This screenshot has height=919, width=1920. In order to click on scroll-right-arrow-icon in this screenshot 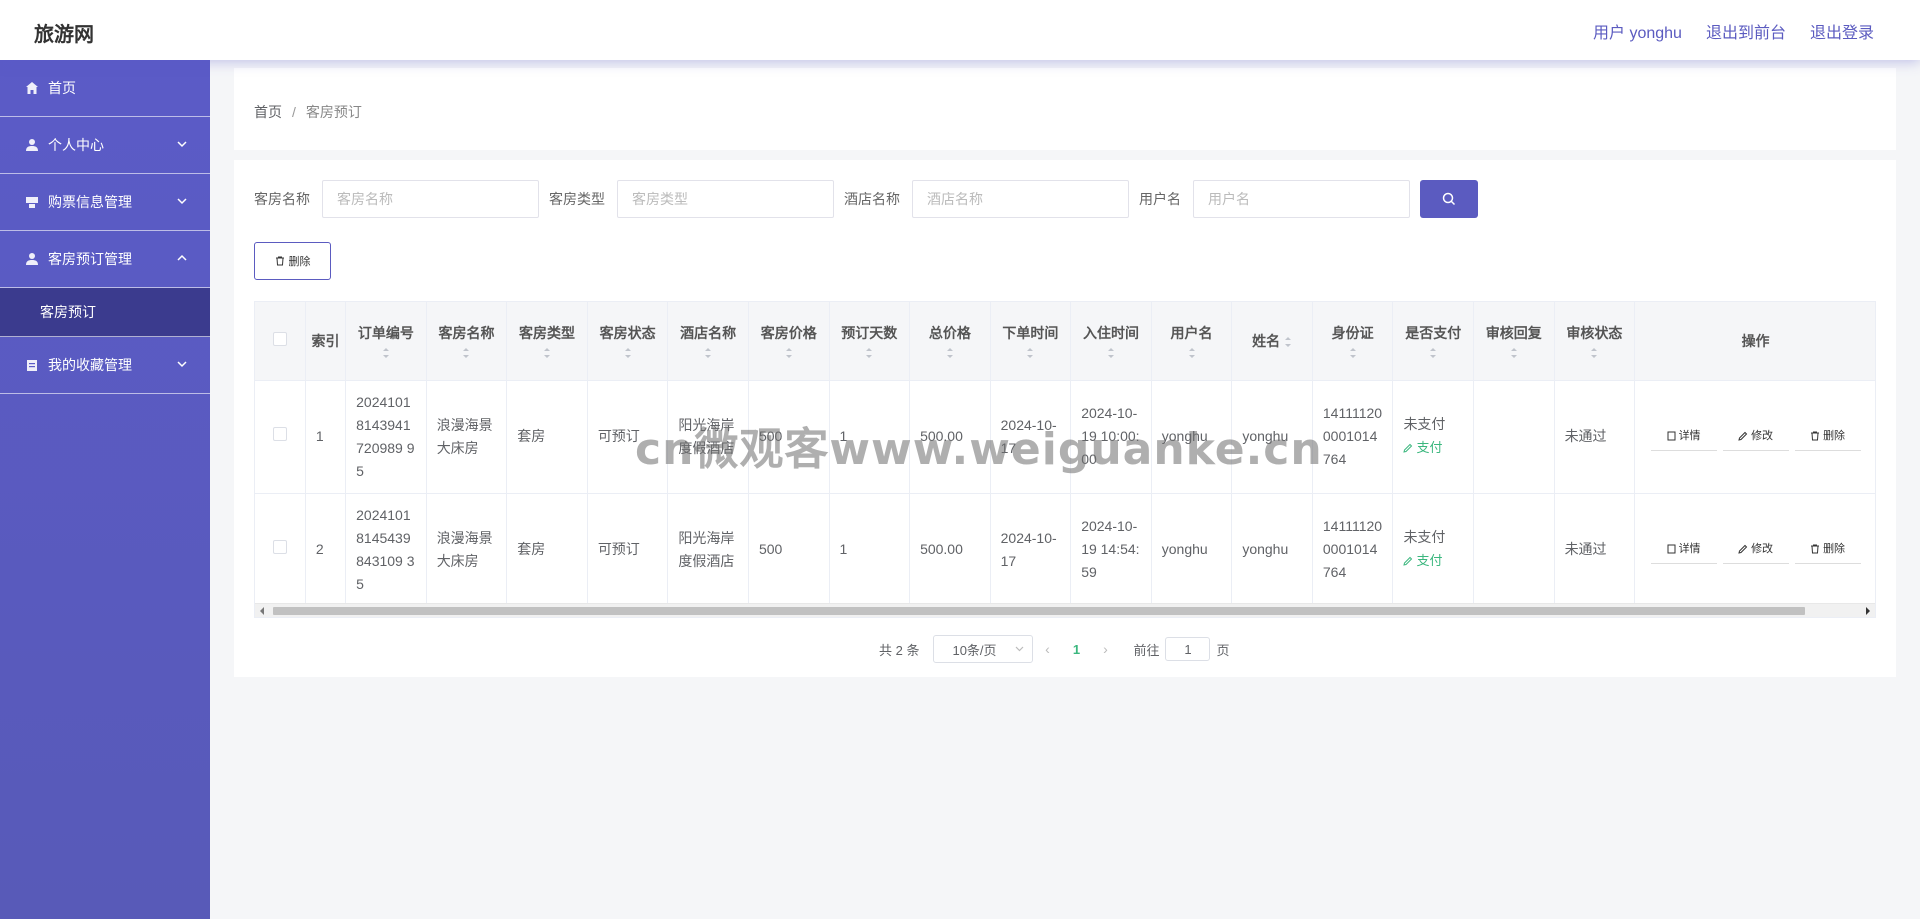, I will do `click(1868, 611)`.